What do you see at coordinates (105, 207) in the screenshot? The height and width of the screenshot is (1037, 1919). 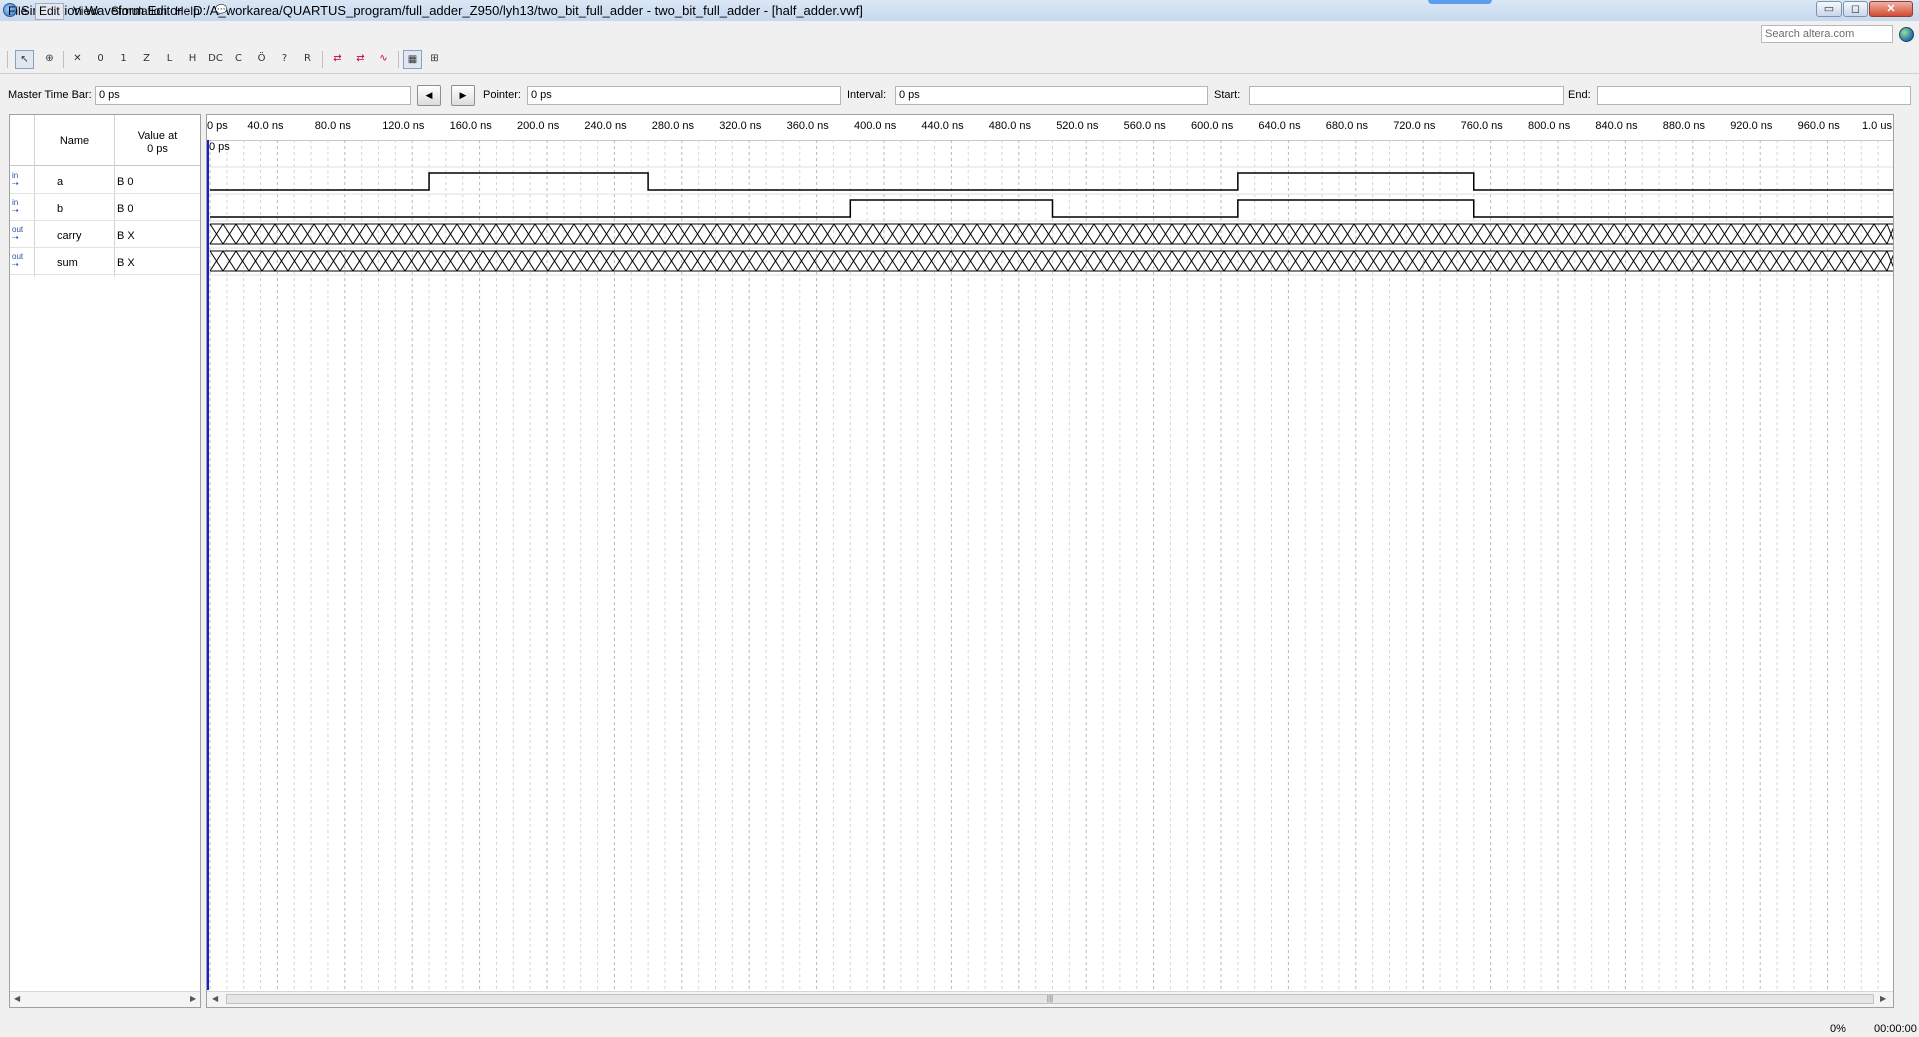 I see `signal-row-b` at bounding box center [105, 207].